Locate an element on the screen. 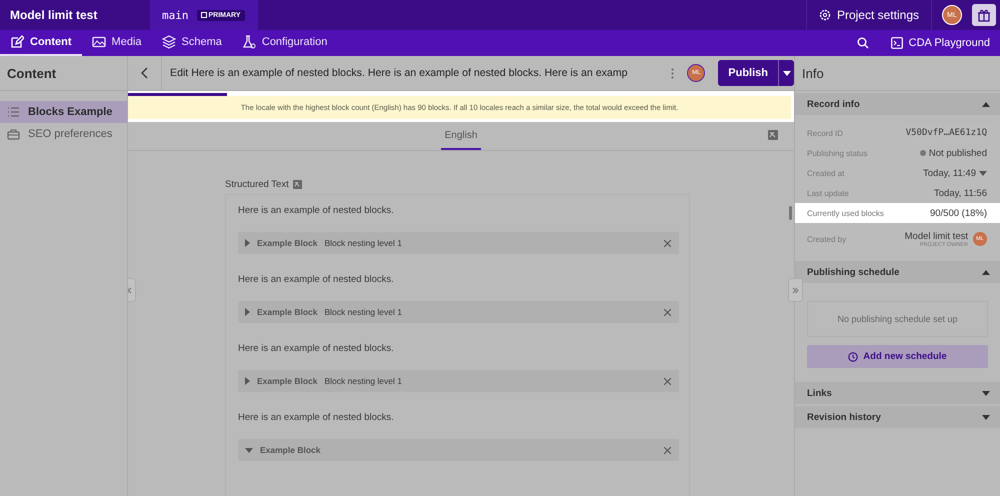  double-chevron-right-icon is located at coordinates (795, 290).